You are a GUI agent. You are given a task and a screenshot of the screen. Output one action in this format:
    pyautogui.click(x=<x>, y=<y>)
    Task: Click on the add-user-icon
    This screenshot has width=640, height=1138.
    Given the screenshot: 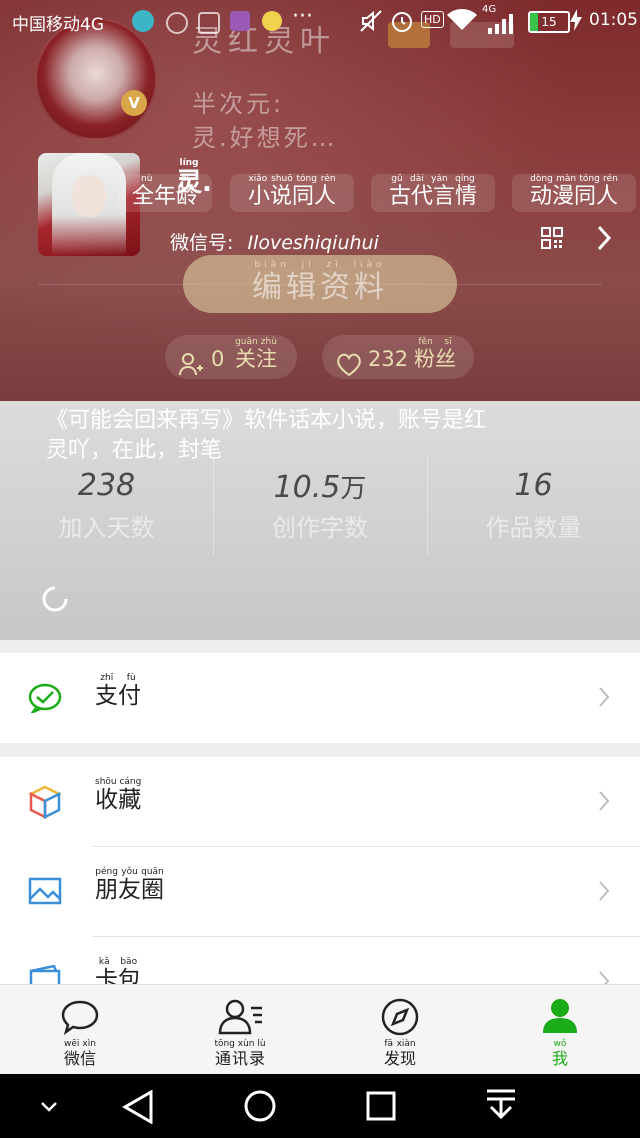 What is the action you would take?
    pyautogui.click(x=191, y=369)
    